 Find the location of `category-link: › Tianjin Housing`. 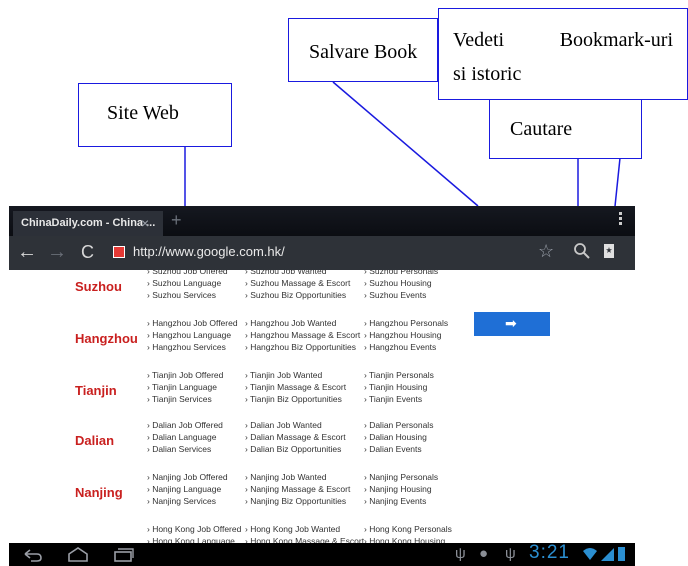

category-link: › Tianjin Housing is located at coordinates (395, 387).